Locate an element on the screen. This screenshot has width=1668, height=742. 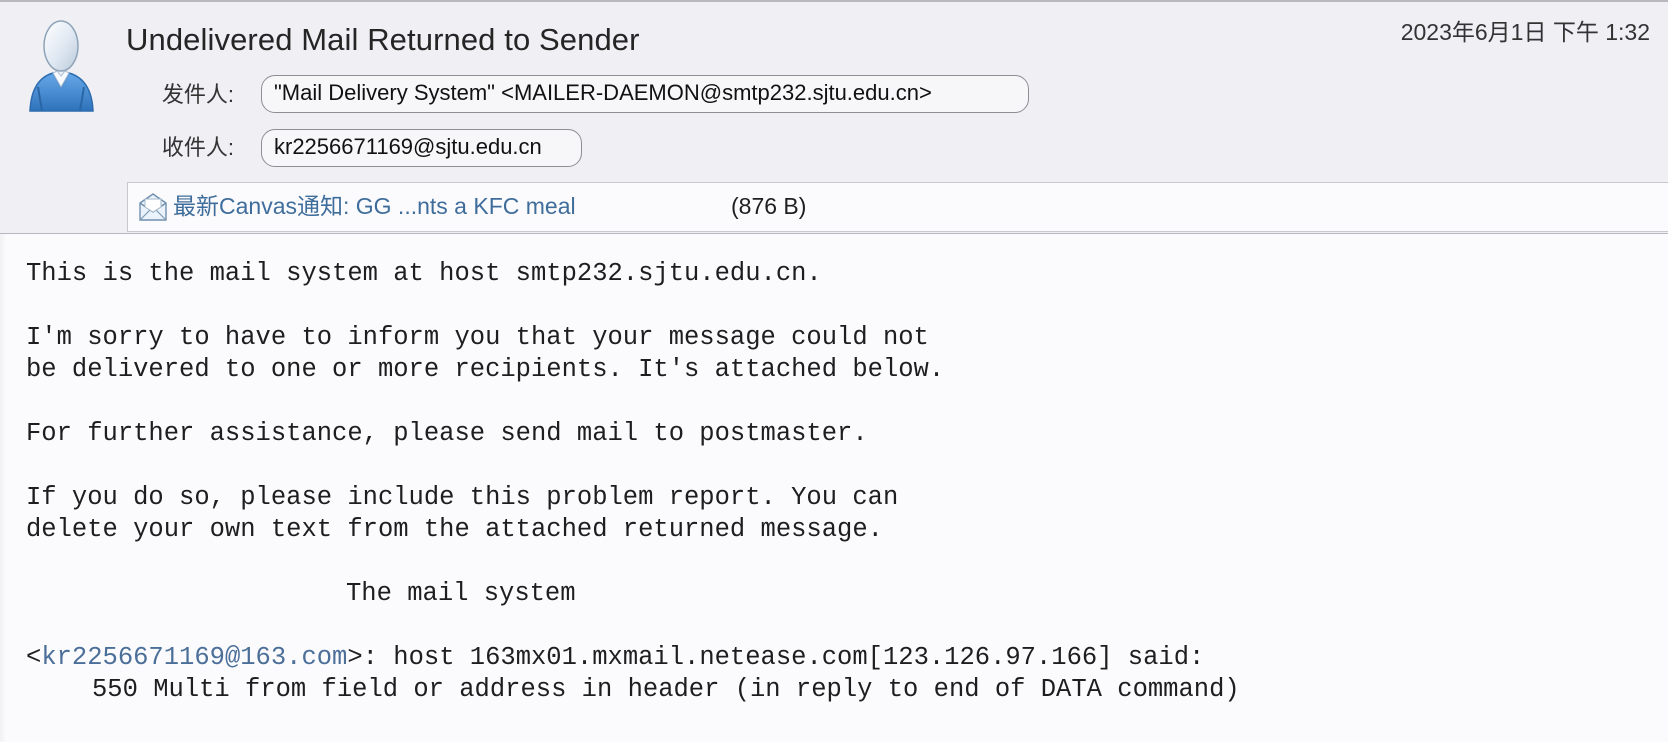
recipient-email-link: kr2256671169@163.com is located at coordinates (194, 657).